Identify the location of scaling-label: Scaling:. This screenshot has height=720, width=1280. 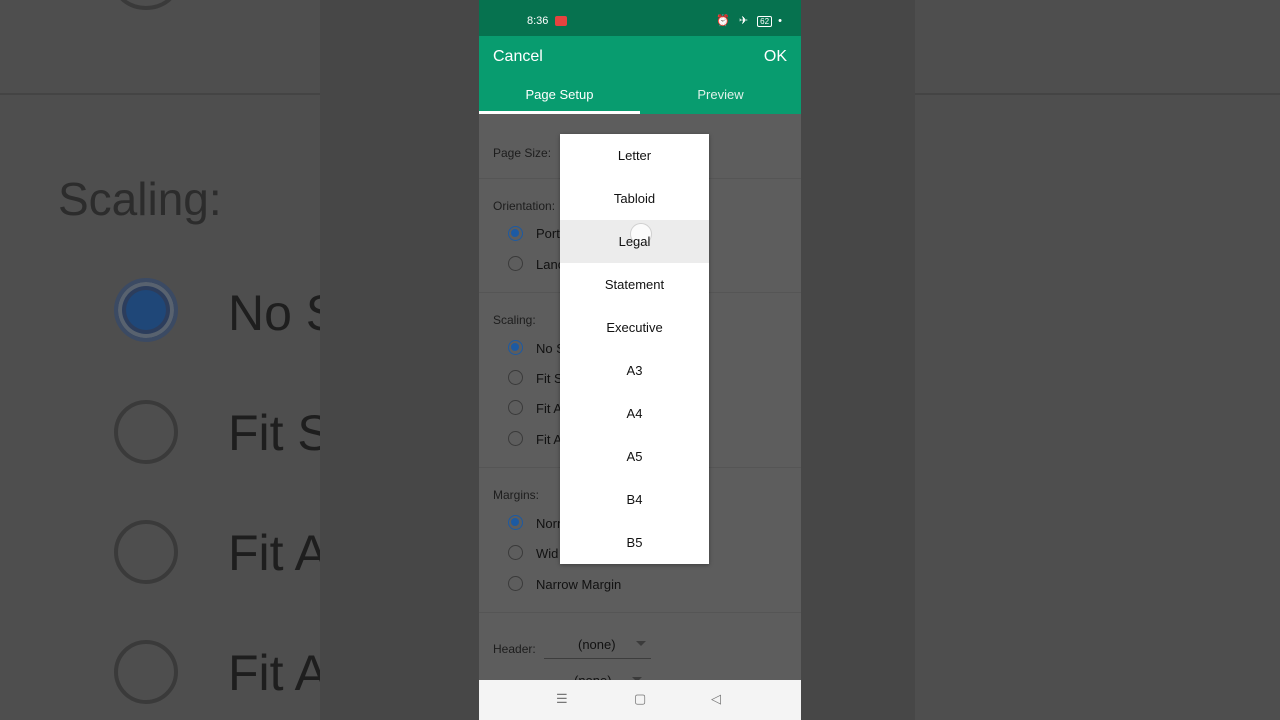
(514, 320).